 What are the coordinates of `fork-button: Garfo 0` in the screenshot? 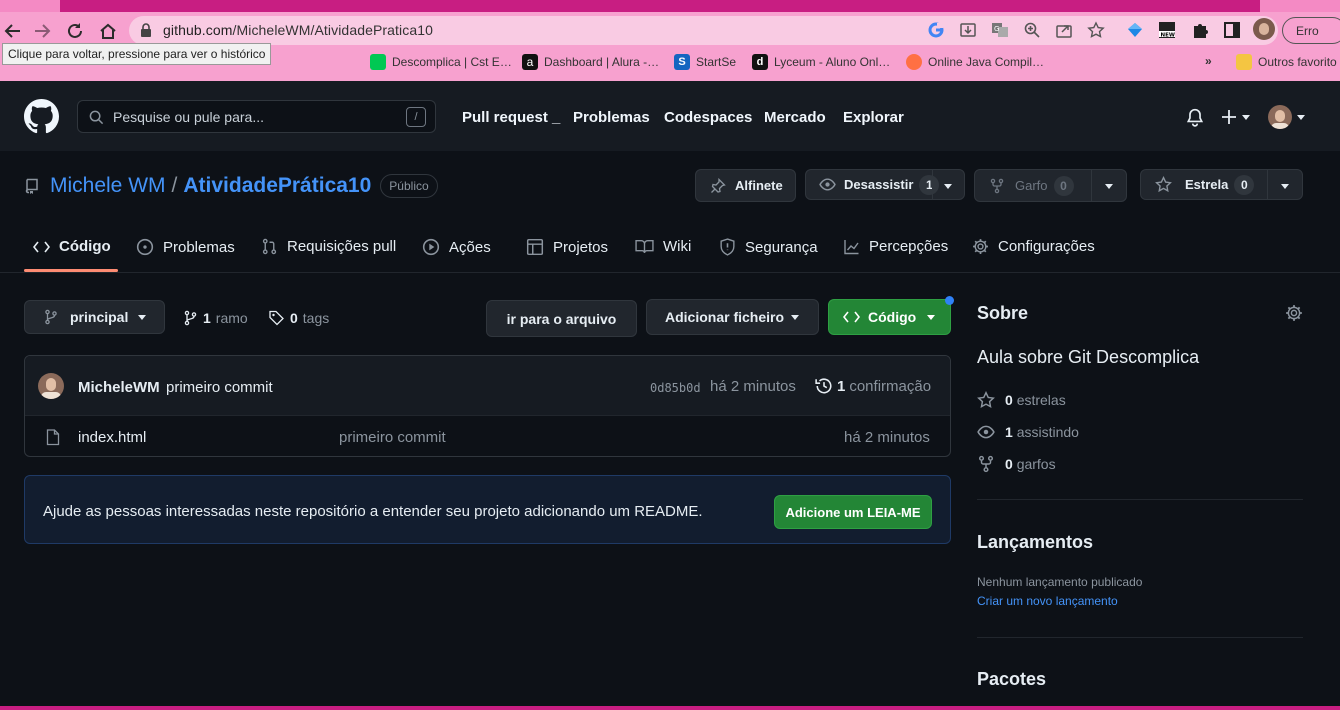 It's located at (1050, 185).